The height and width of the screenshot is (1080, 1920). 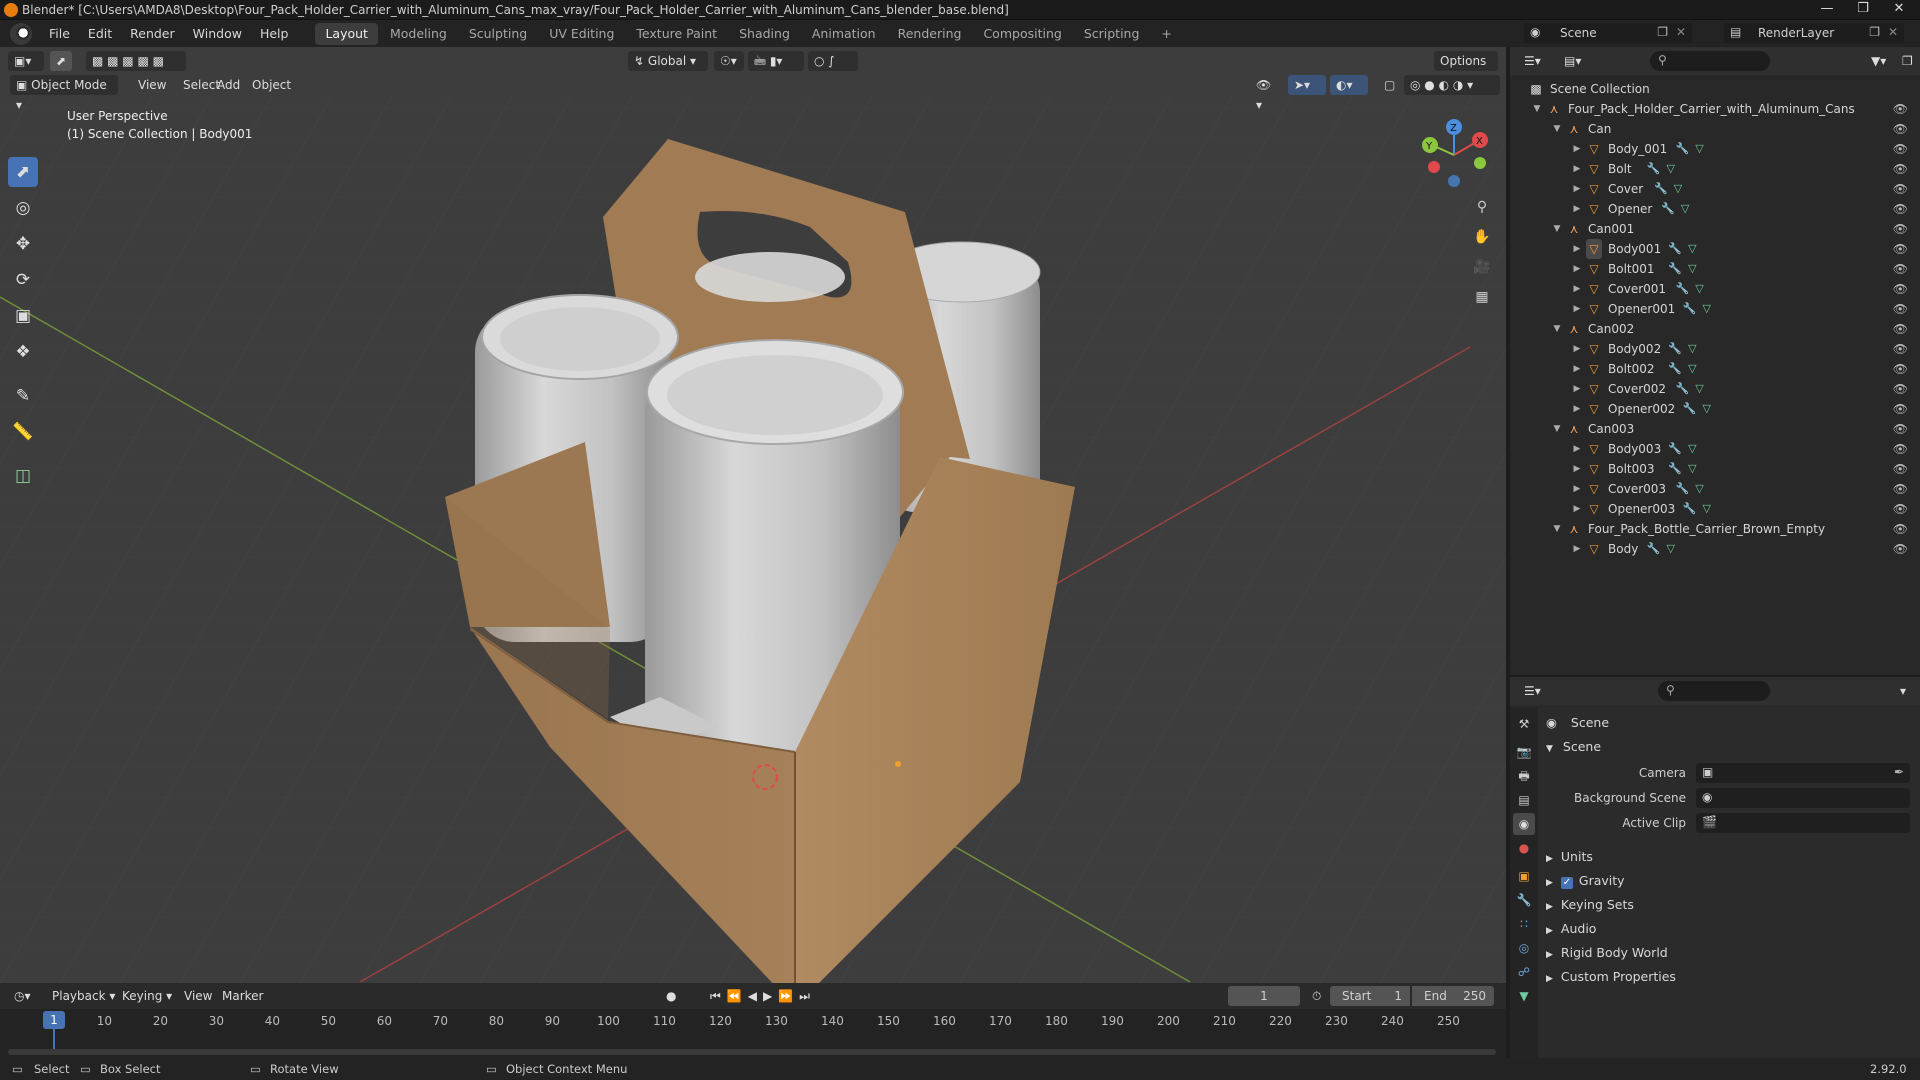 What do you see at coordinates (1878, 61) in the screenshot?
I see `filter-icon: ▼▾` at bounding box center [1878, 61].